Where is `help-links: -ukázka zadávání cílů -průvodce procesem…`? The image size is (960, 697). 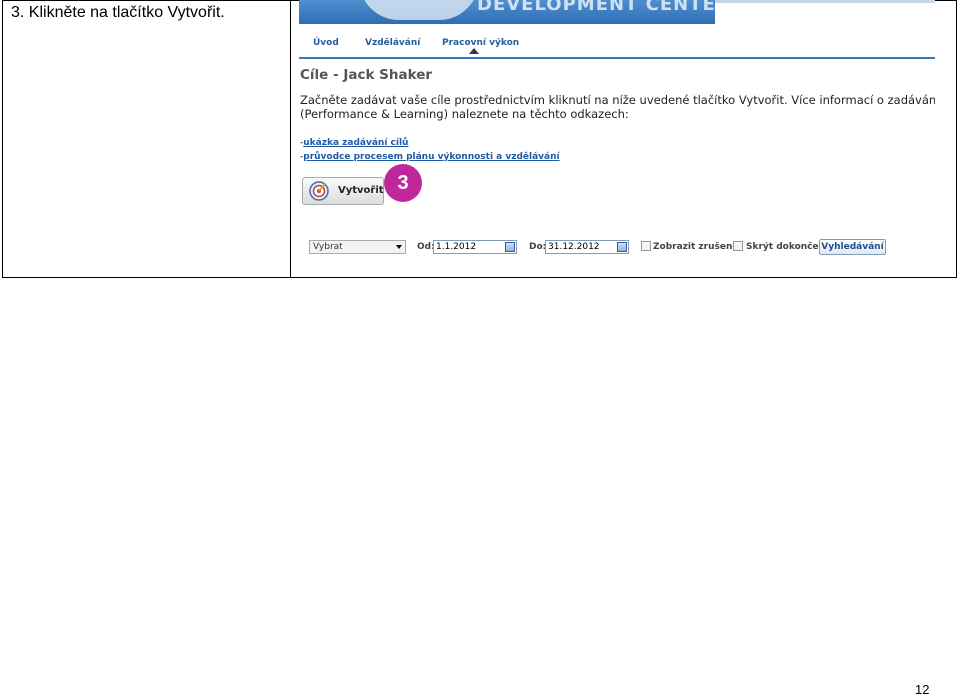
help-links: -ukázka zadávání cílů -průvodce procesem… is located at coordinates (430, 150).